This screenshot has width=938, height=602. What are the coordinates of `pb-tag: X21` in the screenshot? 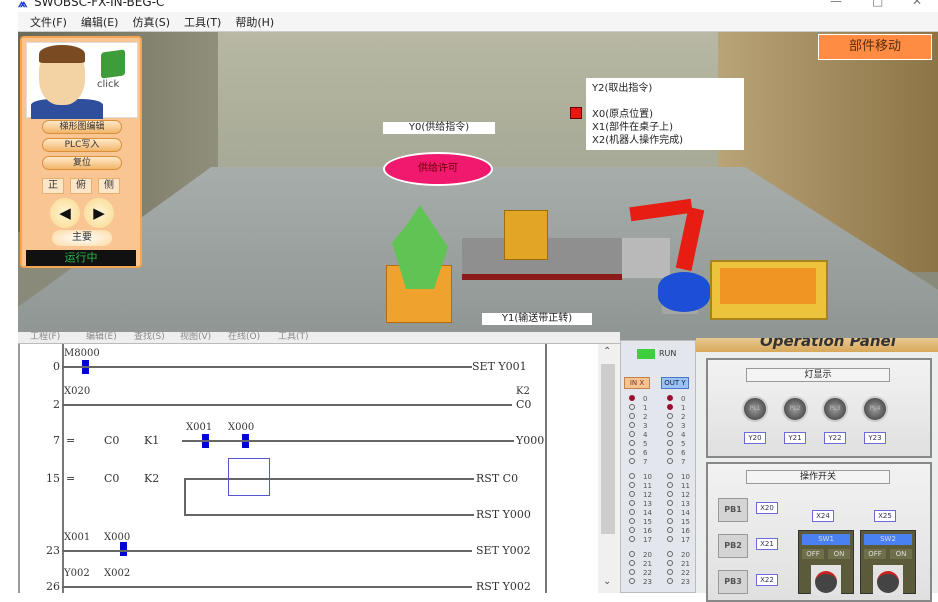 It's located at (767, 544).